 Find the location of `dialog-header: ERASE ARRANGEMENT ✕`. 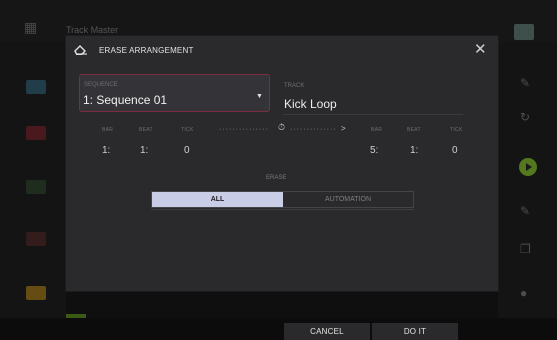

dialog-header: ERASE ARRANGEMENT ✕ is located at coordinates (282, 49).